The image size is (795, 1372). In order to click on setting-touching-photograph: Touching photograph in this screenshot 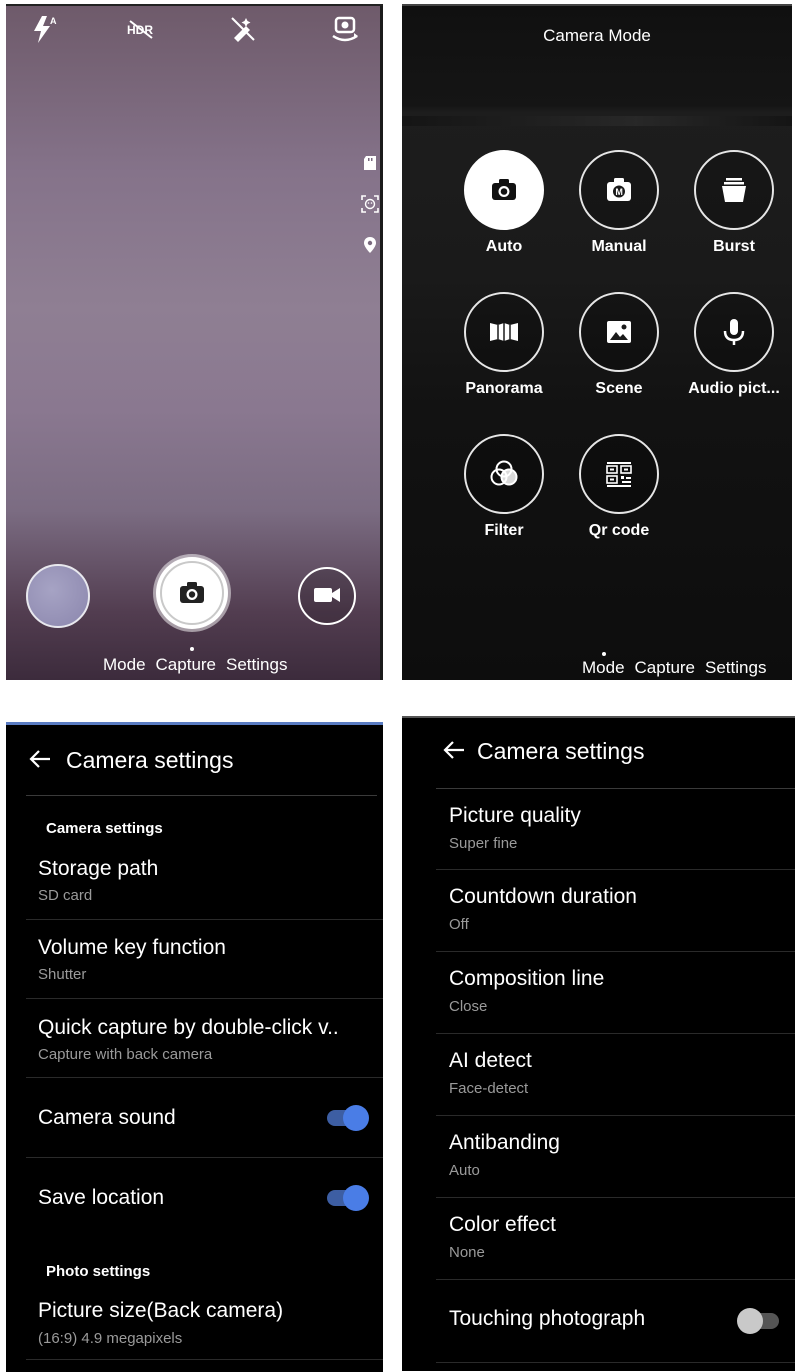, I will do `click(615, 1321)`.